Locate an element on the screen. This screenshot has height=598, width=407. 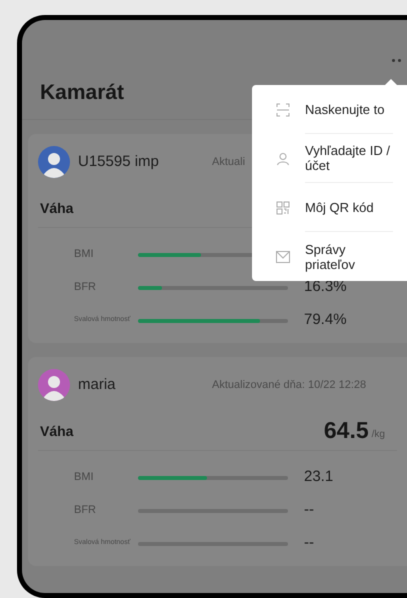
weight-unit: /kg is located at coordinates (378, 435).